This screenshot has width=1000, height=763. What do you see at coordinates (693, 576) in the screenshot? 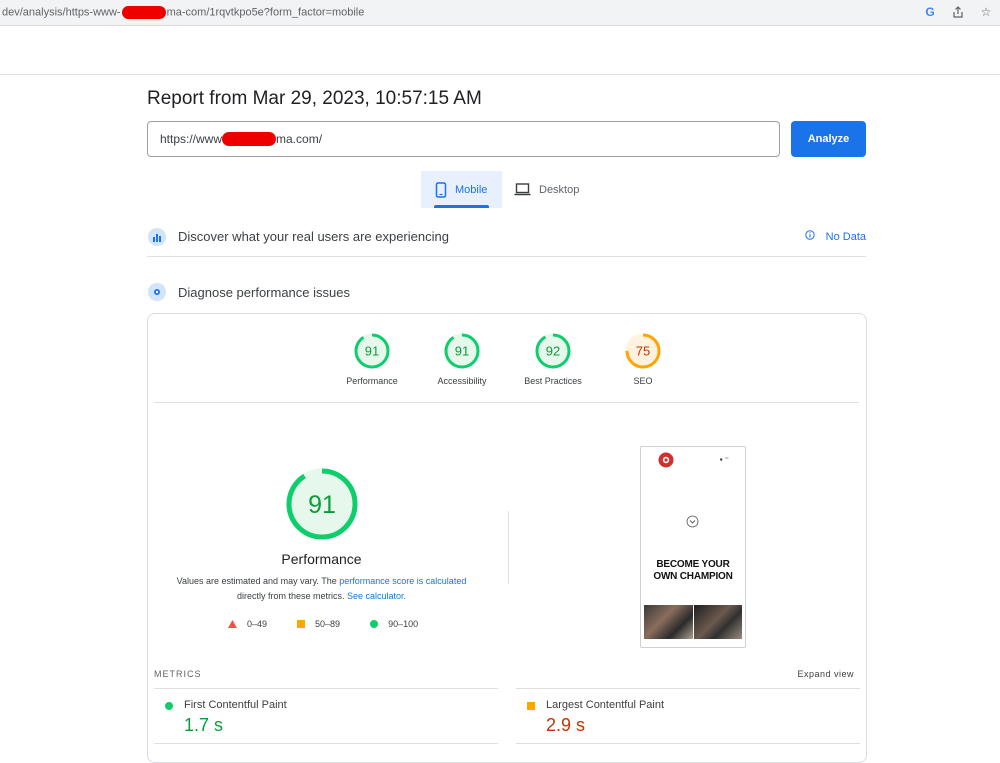
I see `headline-line-2: OWN CHAMPION` at bounding box center [693, 576].